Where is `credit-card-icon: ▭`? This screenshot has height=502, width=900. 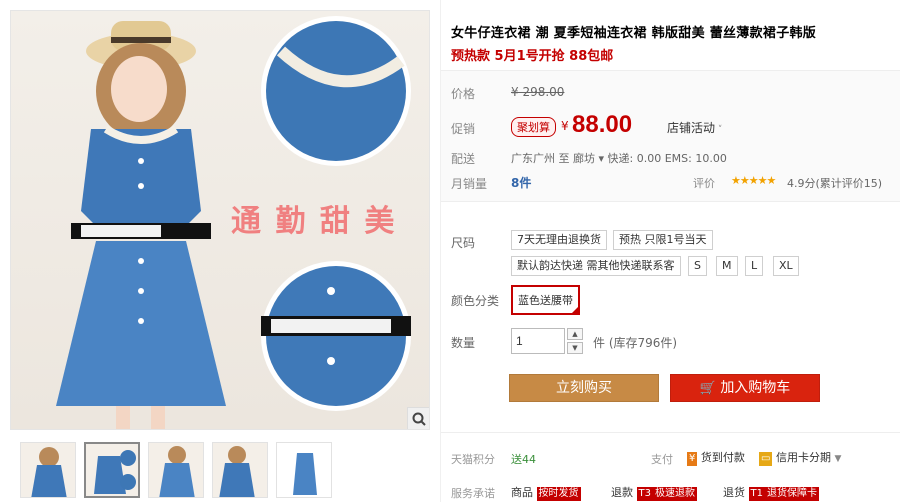
credit-card-icon: ▭ is located at coordinates (766, 459).